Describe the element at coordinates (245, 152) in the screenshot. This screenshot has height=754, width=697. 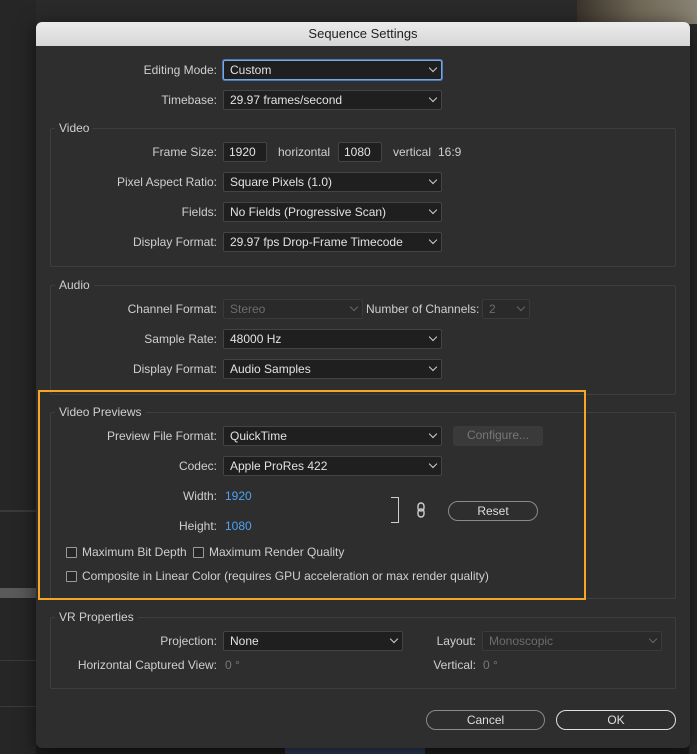
I see `frame-width-input: 1920` at that location.